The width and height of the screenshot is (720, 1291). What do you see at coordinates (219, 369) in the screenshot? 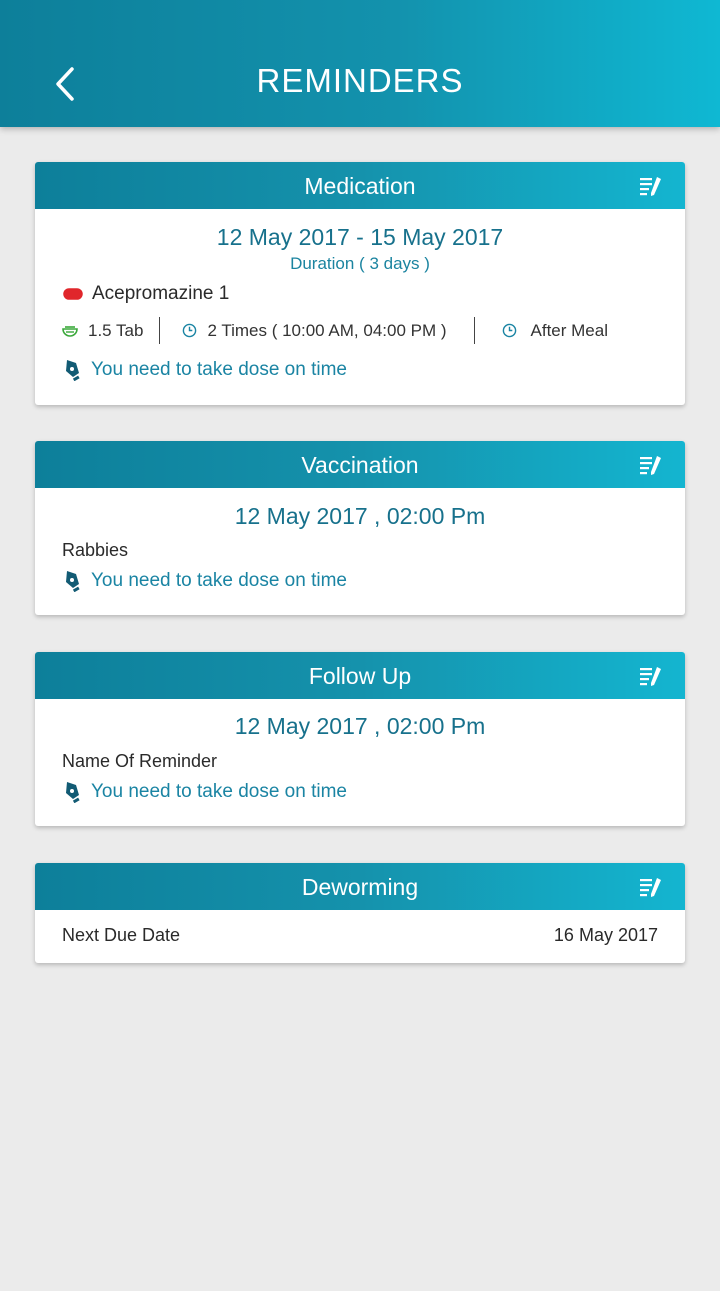
I see `medication-note: You need to take dose on time` at bounding box center [219, 369].